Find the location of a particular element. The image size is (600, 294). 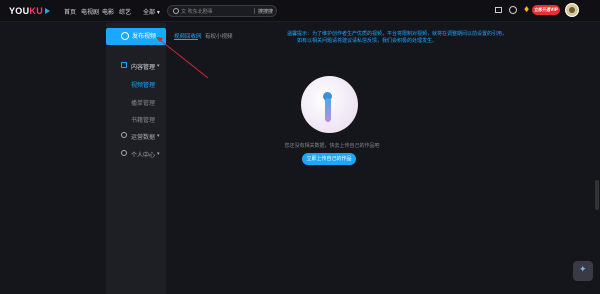

user-icon is located at coordinates (124, 153).